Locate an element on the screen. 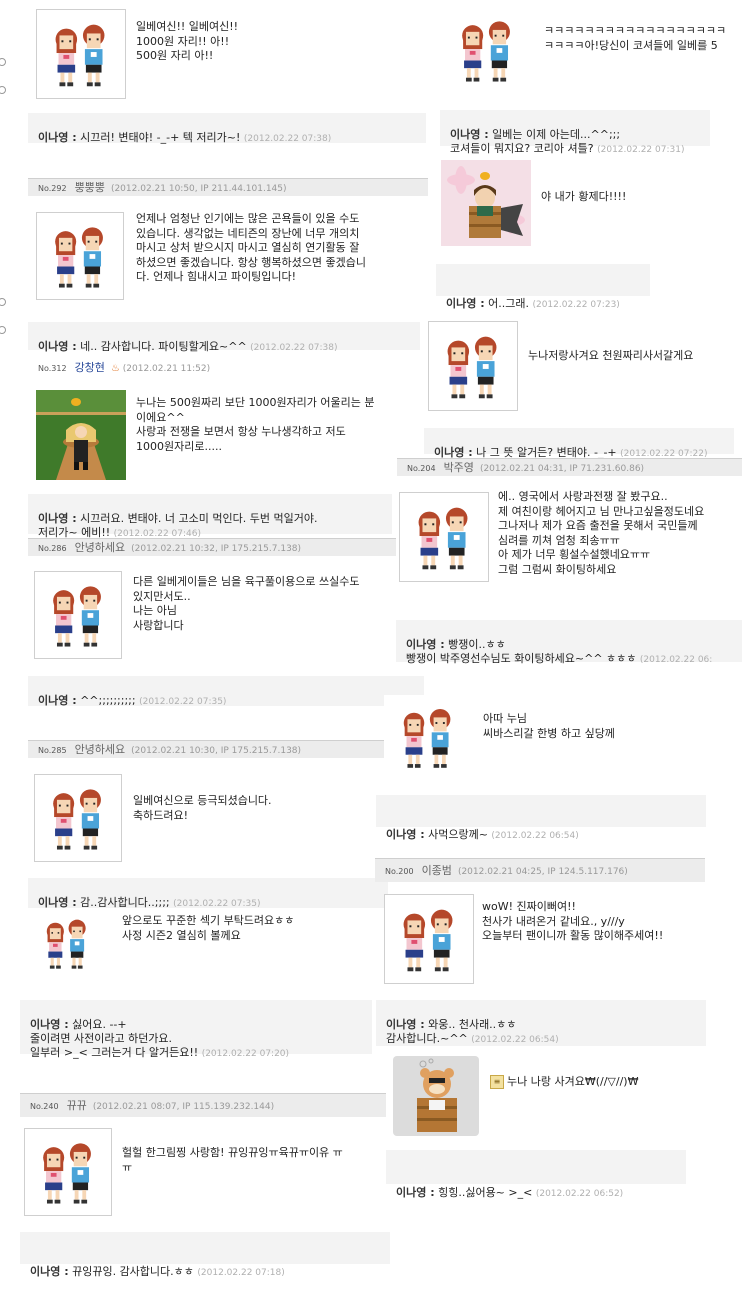 This screenshot has width=742, height=1296. post-number: No.204 is located at coordinates (421, 468).